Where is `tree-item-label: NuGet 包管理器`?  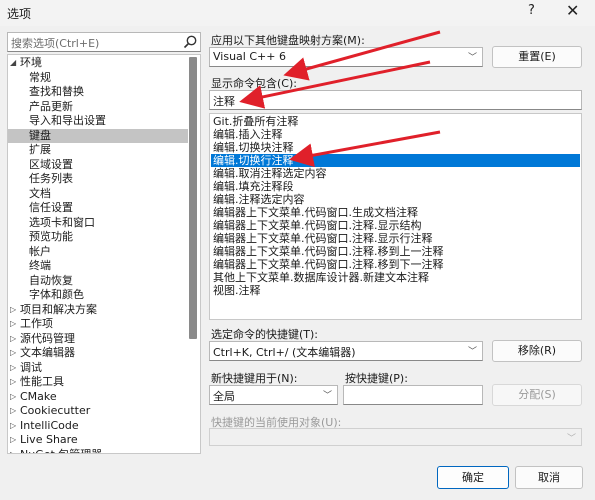 tree-item-label: NuGet 包管理器 is located at coordinates (61, 450).